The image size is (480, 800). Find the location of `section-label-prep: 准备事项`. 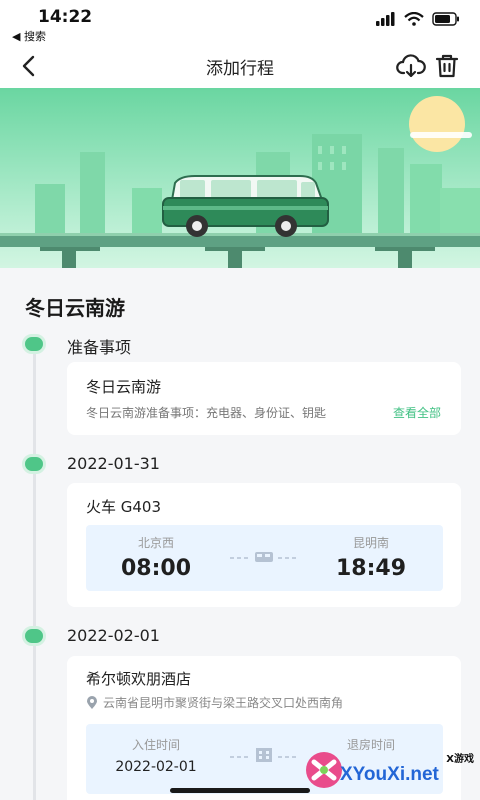

section-label-prep: 准备事项 is located at coordinates (99, 347).